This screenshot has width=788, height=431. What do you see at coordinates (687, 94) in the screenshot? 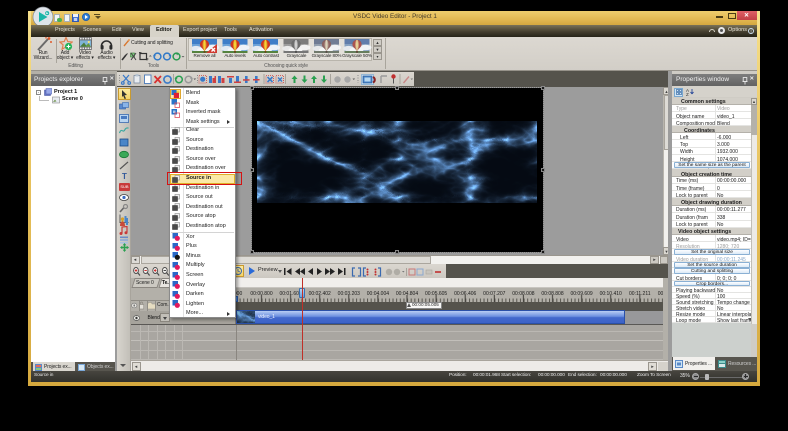
I see `svg-text: Z` at bounding box center [687, 94].